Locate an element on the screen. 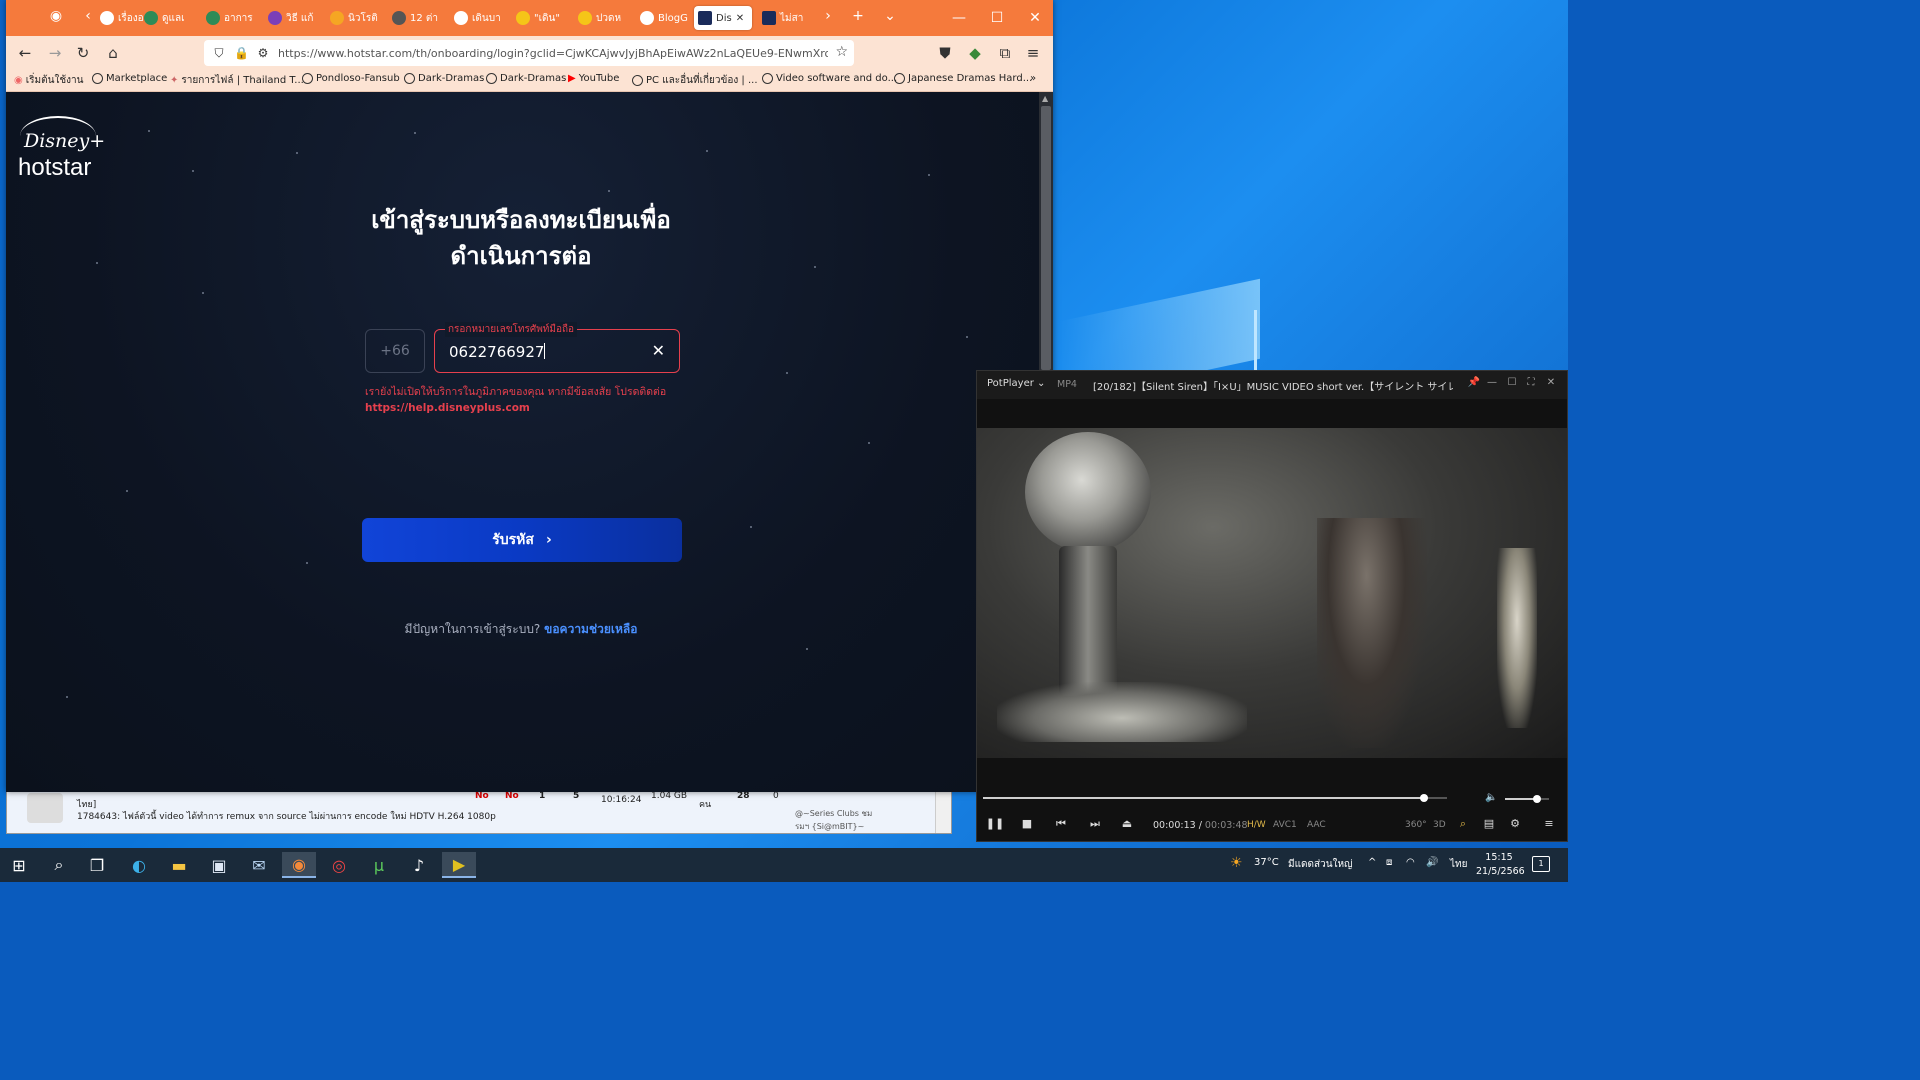 This screenshot has width=1920, height=1080. help-link: https://help.disneyplus.com is located at coordinates (535, 408).